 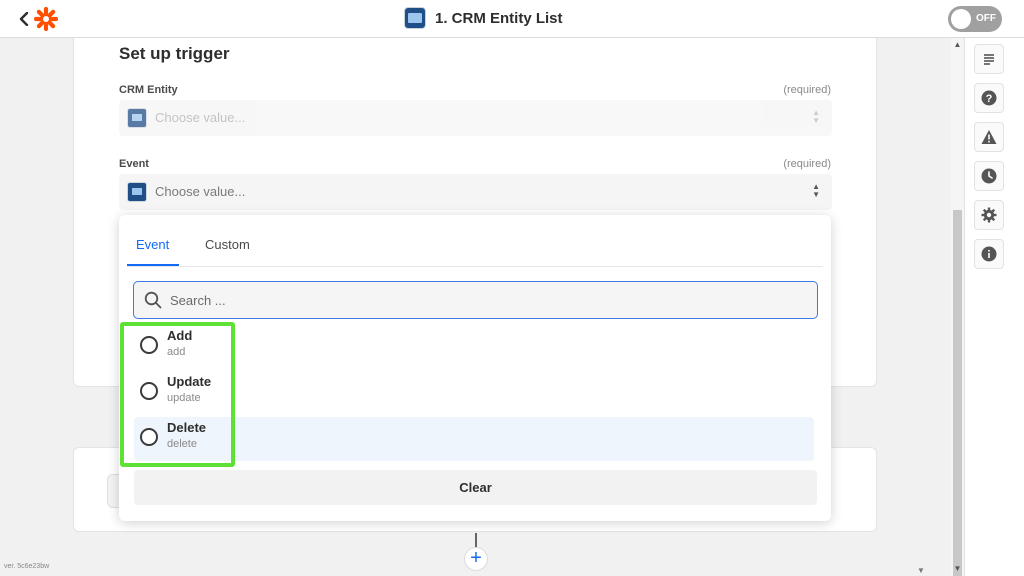 What do you see at coordinates (27, 566) in the screenshot?
I see `version-label: ver. 5c6e23bw` at bounding box center [27, 566].